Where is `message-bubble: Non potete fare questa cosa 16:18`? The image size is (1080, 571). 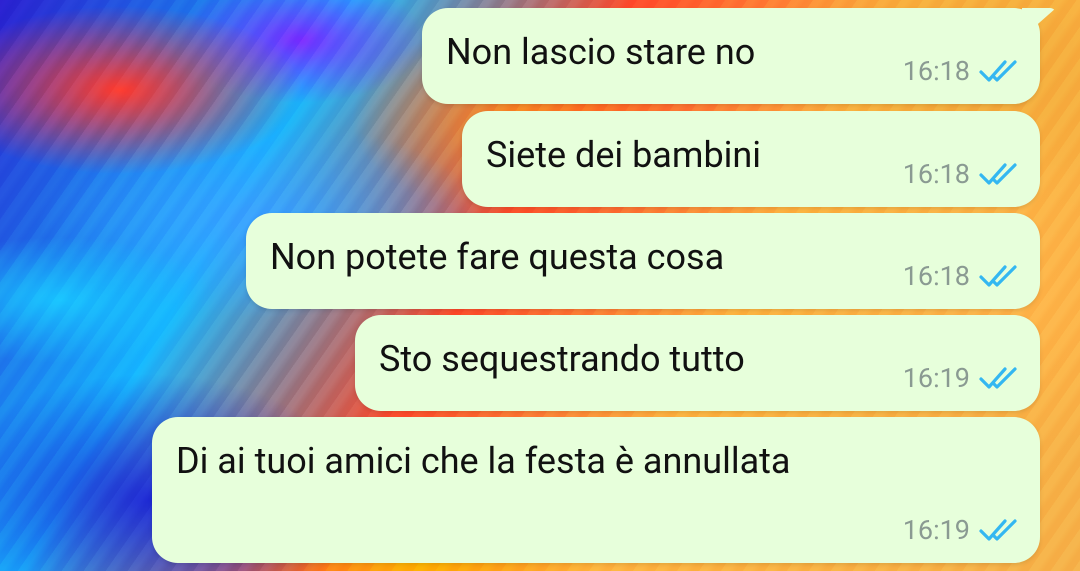
message-bubble: Non potete fare questa cosa 16:18 is located at coordinates (643, 261).